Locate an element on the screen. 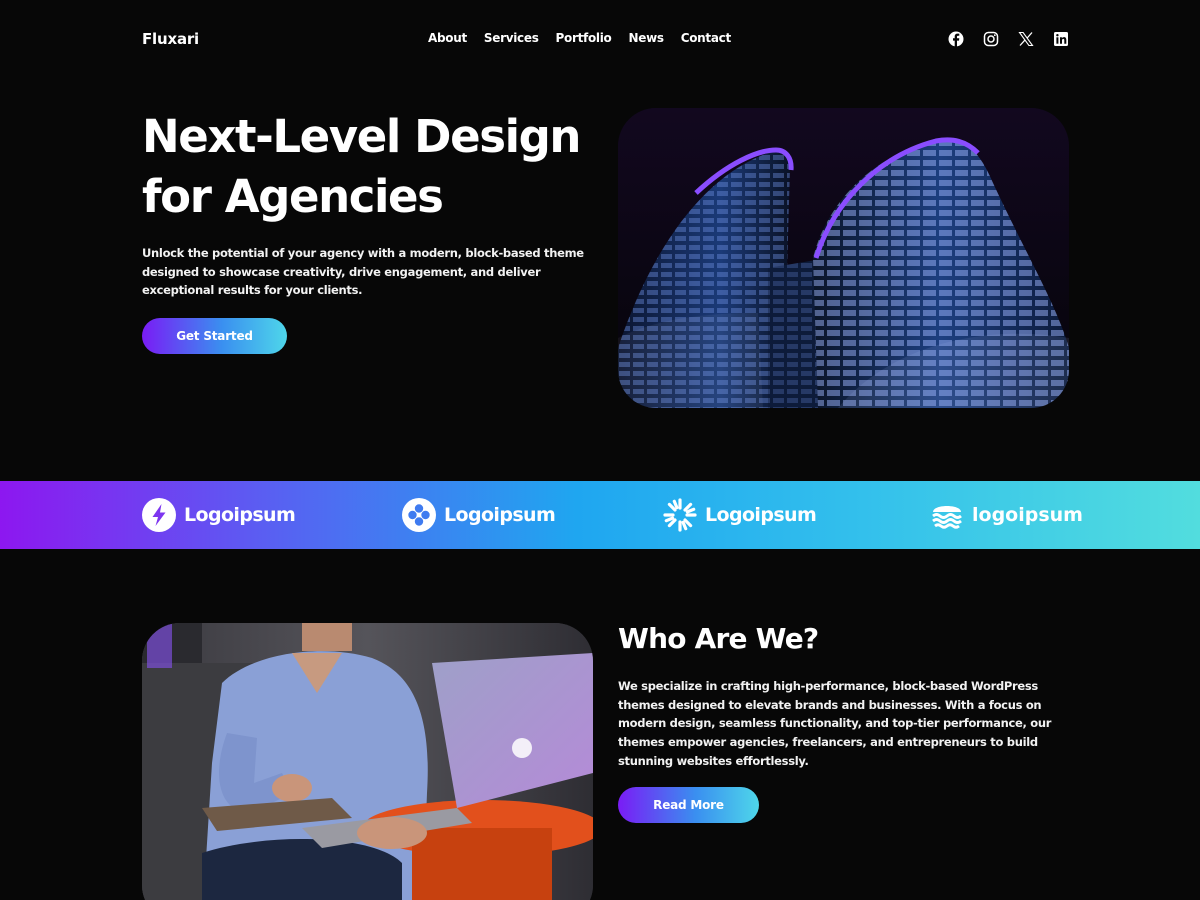  read-more-button: Read More is located at coordinates (688, 805).